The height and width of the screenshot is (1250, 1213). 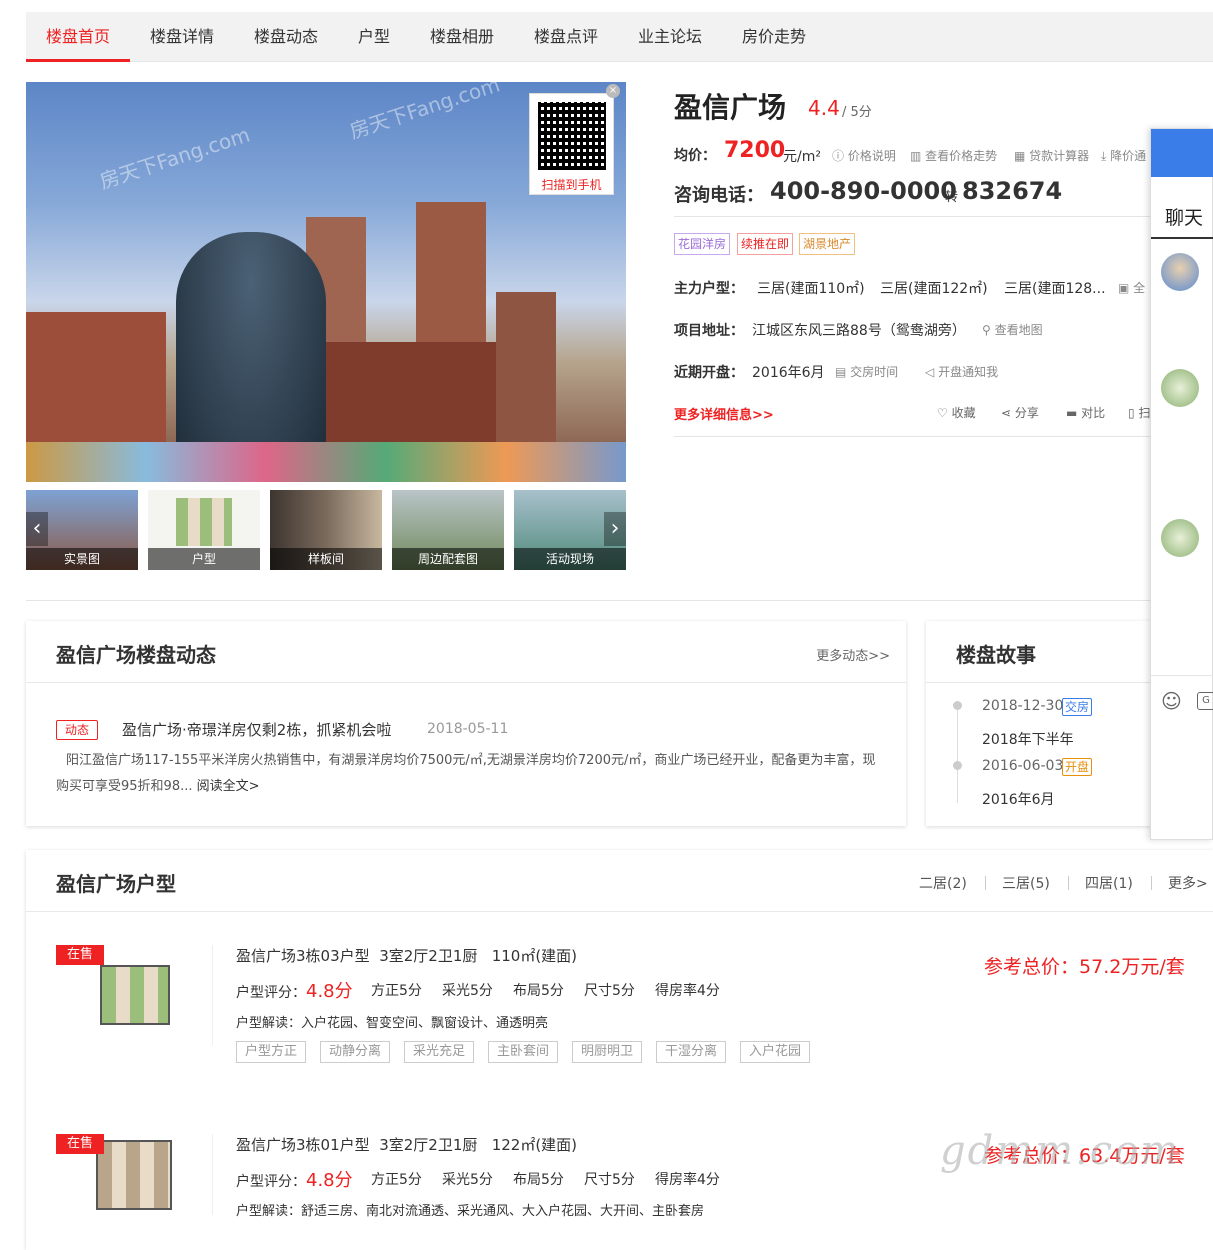 What do you see at coordinates (374, 37) in the screenshot?
I see `nav-tab-layouts: 户型` at bounding box center [374, 37].